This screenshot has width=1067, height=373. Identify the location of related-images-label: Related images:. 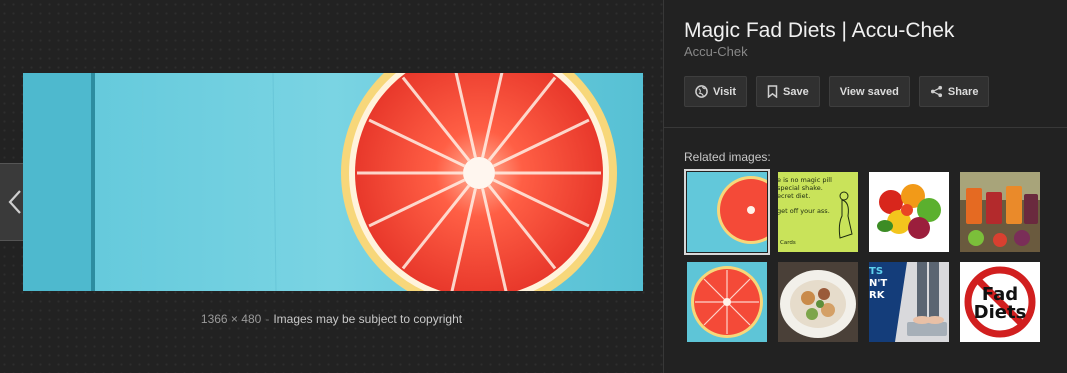
(727, 157).